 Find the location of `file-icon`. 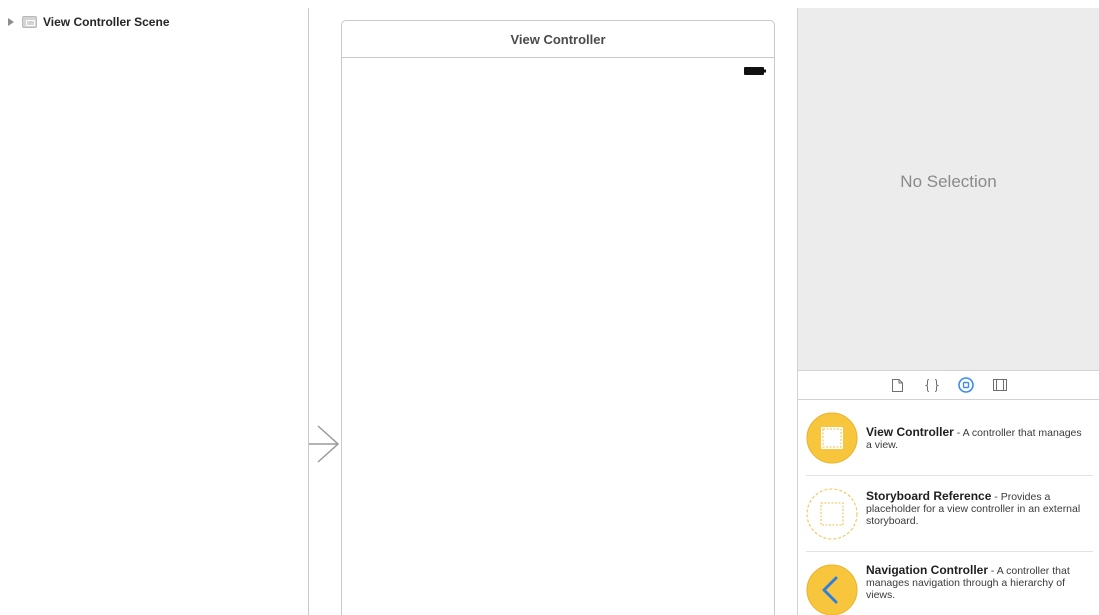

file-icon is located at coordinates (897, 385).